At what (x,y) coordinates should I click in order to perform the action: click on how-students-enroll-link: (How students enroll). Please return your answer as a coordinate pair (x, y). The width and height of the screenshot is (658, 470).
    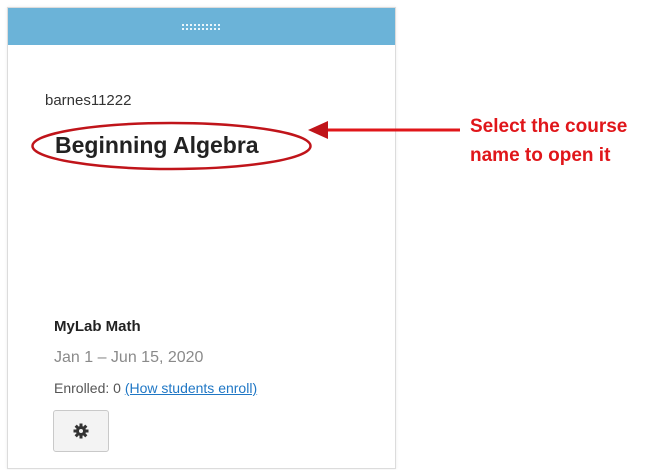
    Looking at the image, I should click on (191, 388).